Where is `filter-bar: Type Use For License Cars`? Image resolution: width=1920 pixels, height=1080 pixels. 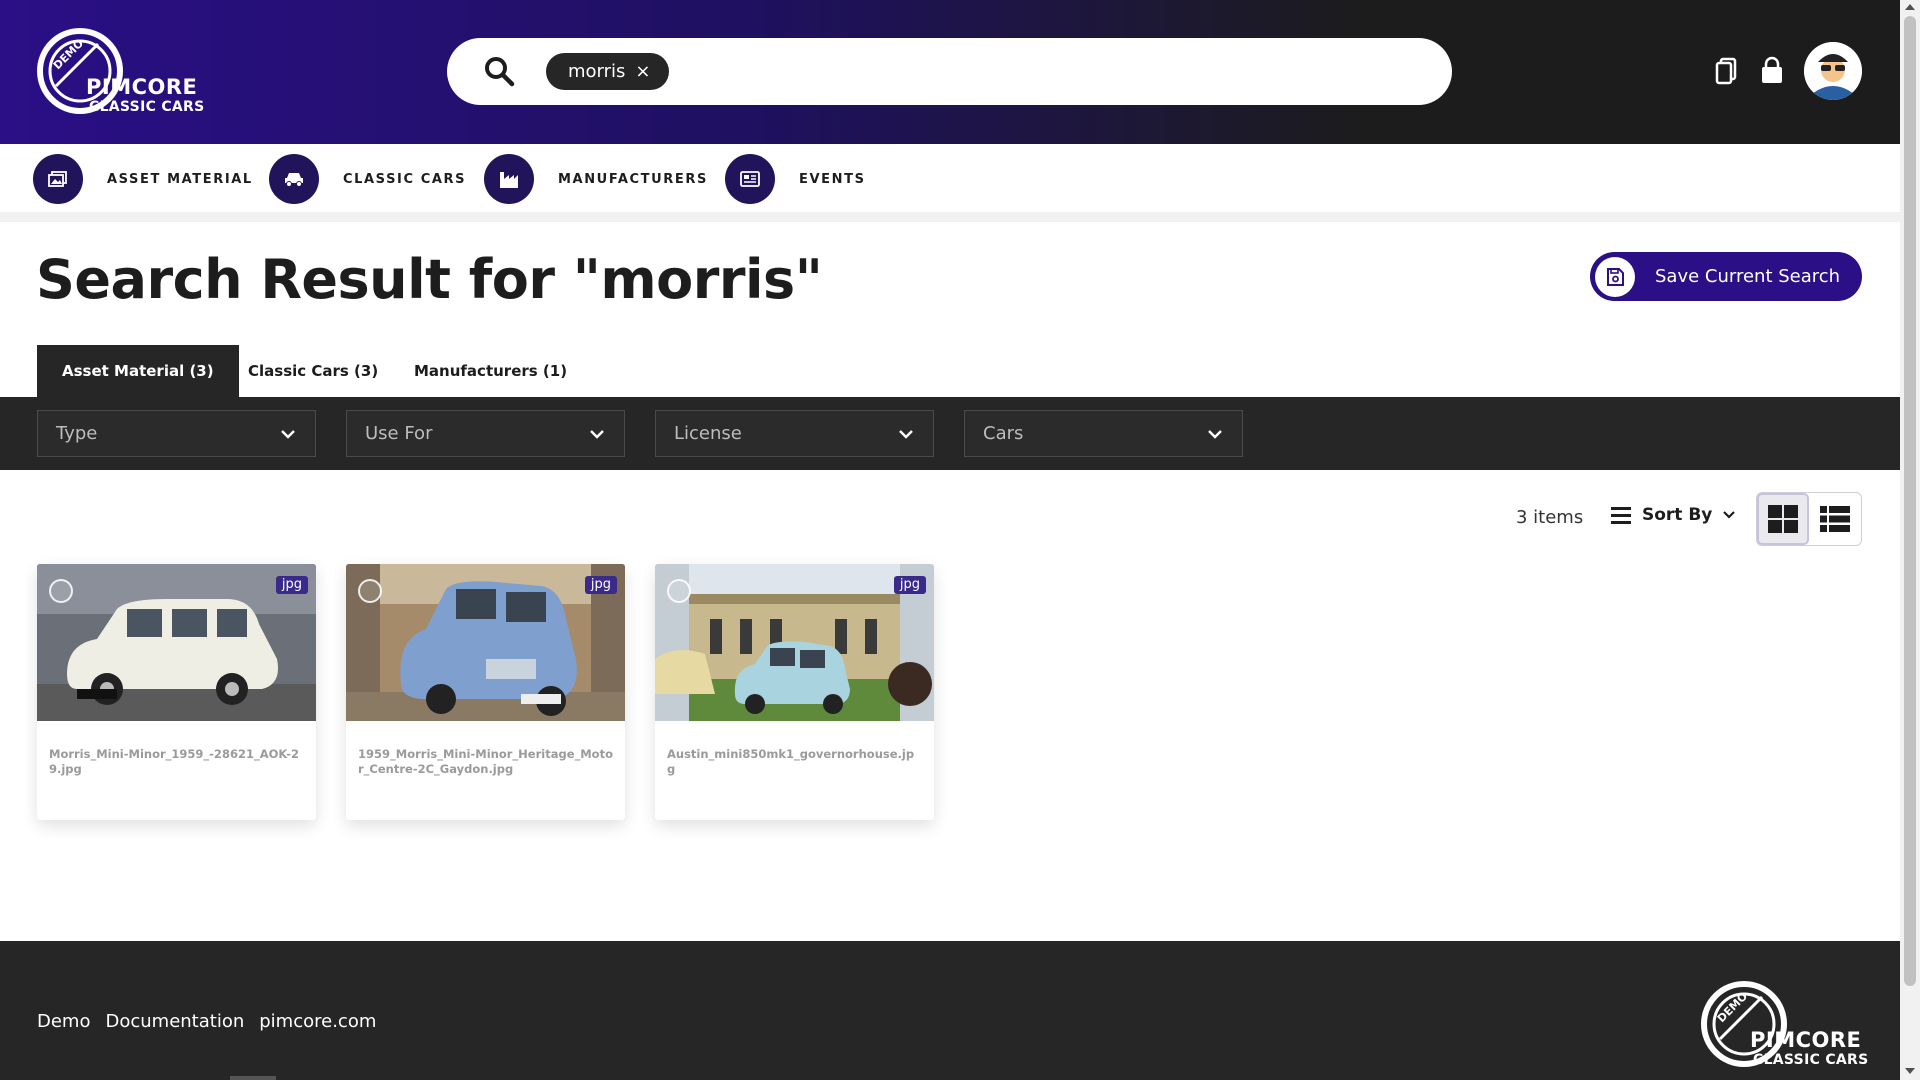
filter-bar: Type Use For License Cars is located at coordinates (950, 433).